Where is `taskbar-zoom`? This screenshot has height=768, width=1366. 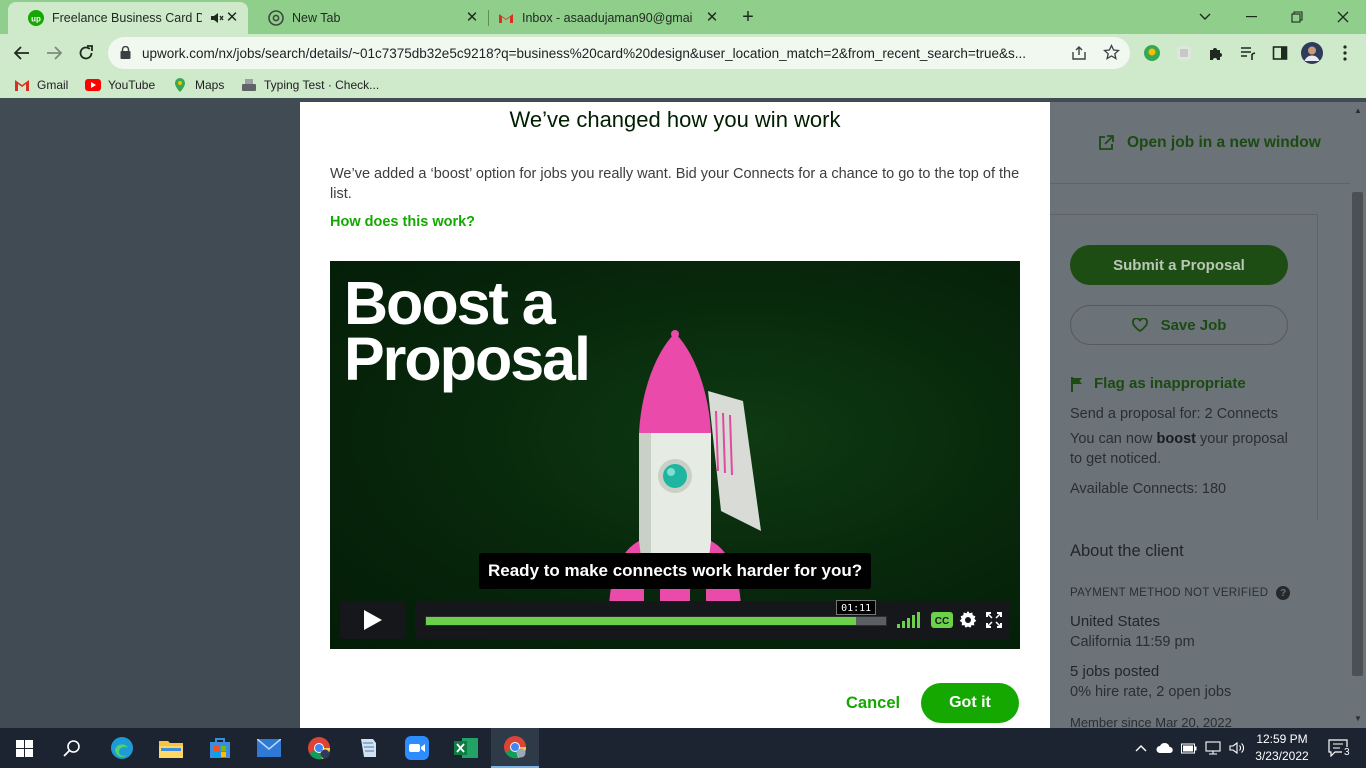
taskbar-zoom is located at coordinates (417, 748).